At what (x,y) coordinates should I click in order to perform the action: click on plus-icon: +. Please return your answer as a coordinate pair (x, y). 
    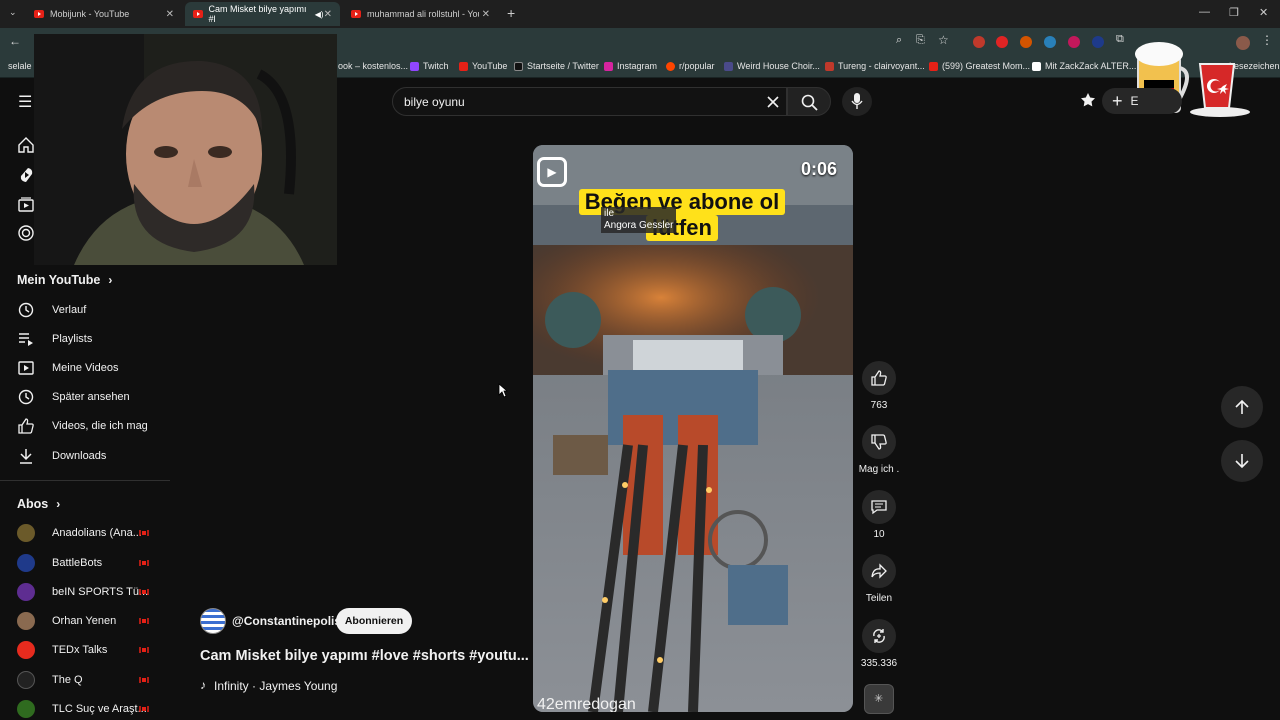
    Looking at the image, I should click on (1117, 100).